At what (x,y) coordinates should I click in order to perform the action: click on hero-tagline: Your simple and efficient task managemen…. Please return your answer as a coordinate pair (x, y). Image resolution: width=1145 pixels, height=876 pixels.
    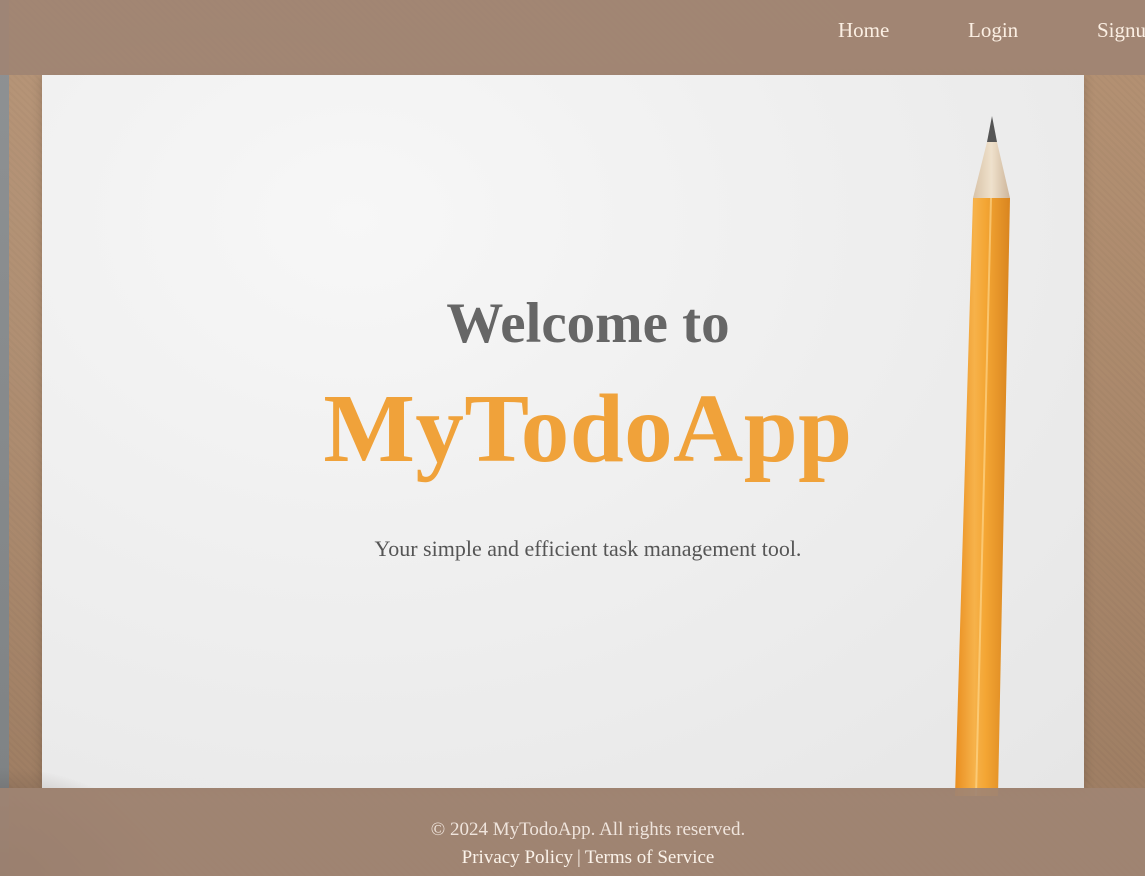
    Looking at the image, I should click on (588, 548).